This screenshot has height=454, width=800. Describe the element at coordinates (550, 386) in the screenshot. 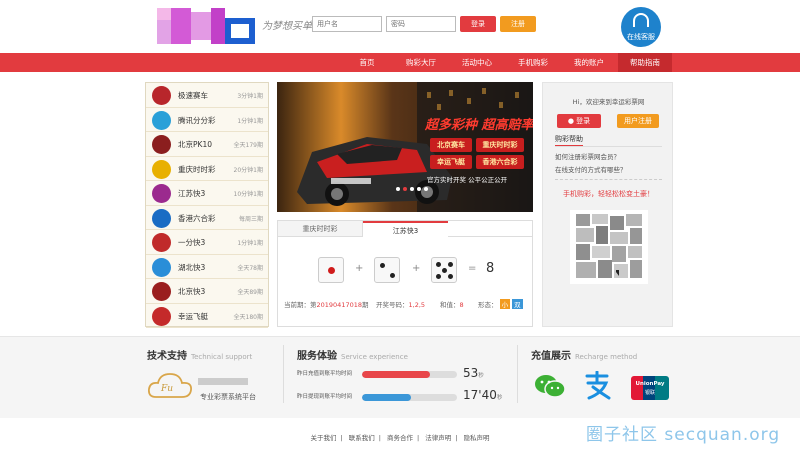

I see `wechat-pay-icon` at that location.